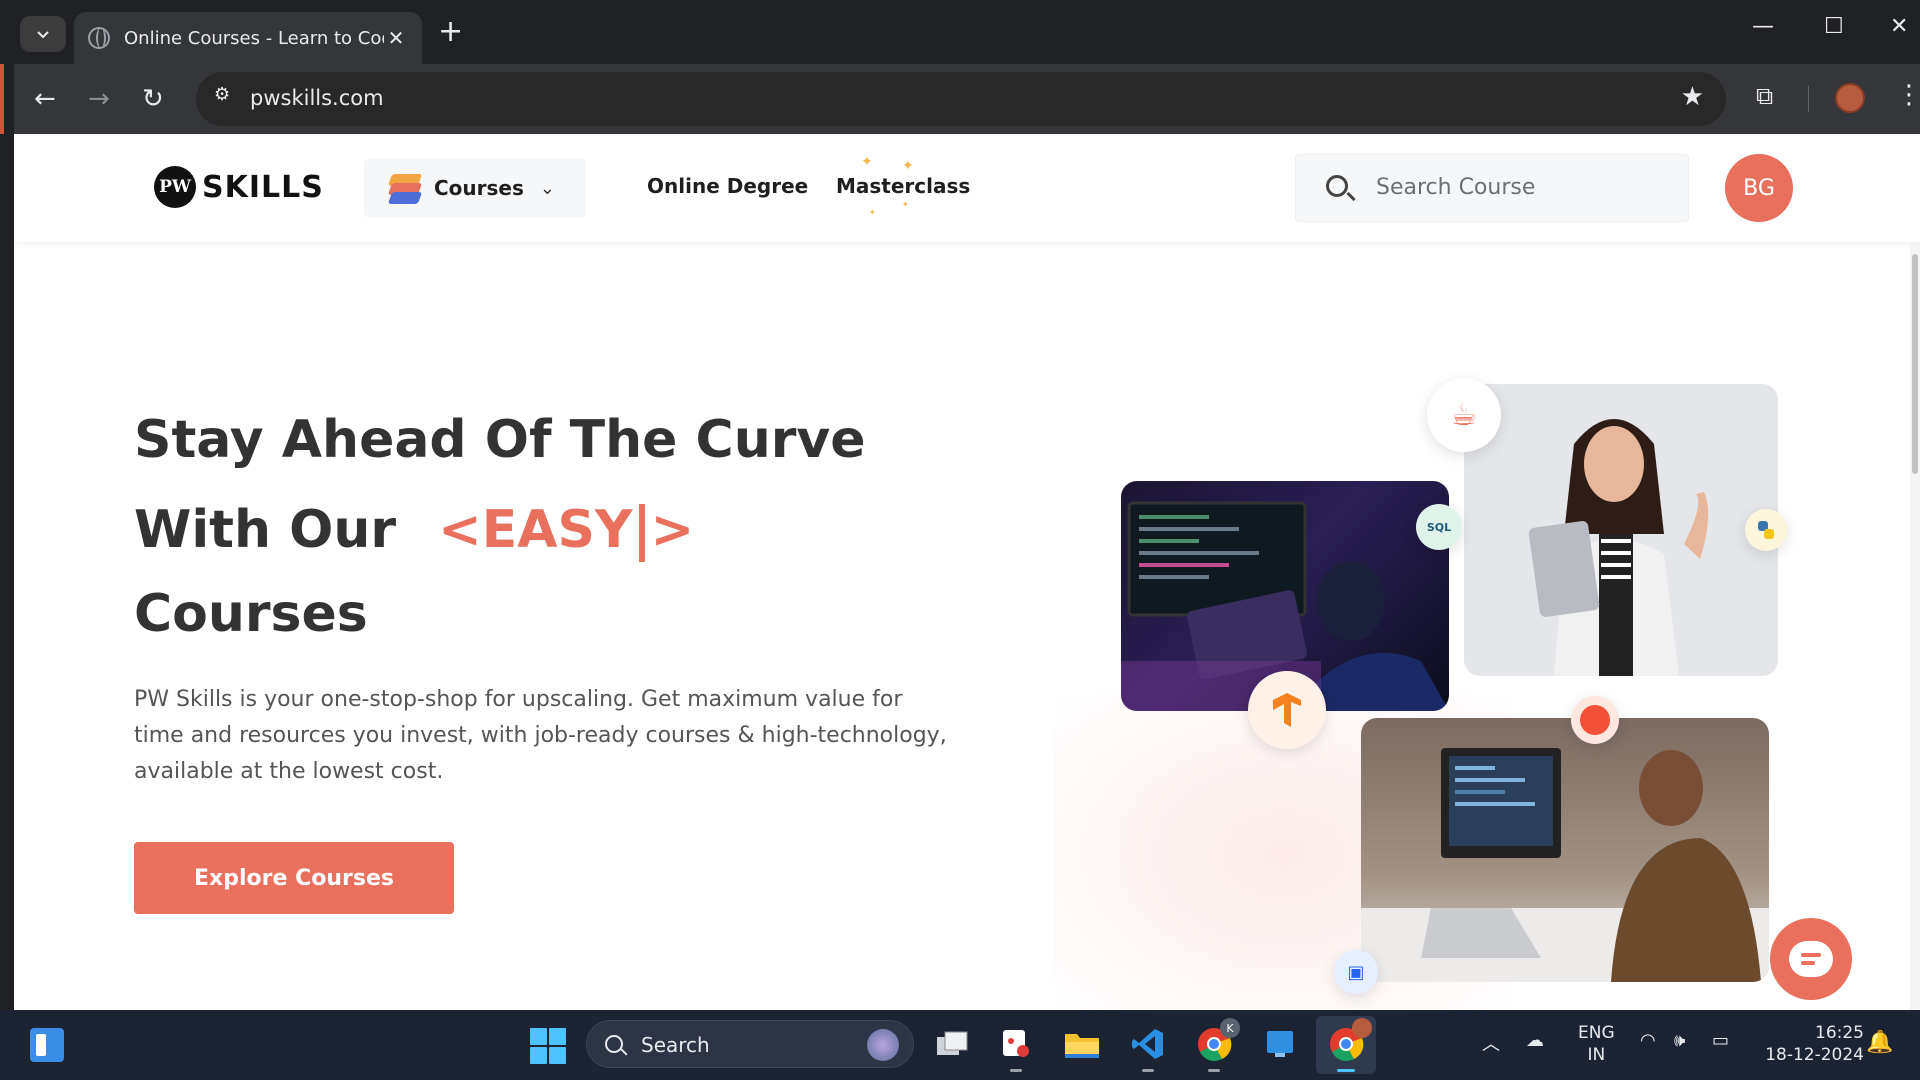 This screenshot has width=1920, height=1080. Describe the element at coordinates (727, 186) in the screenshot. I see `nav-online-degree: Online Degree` at that location.